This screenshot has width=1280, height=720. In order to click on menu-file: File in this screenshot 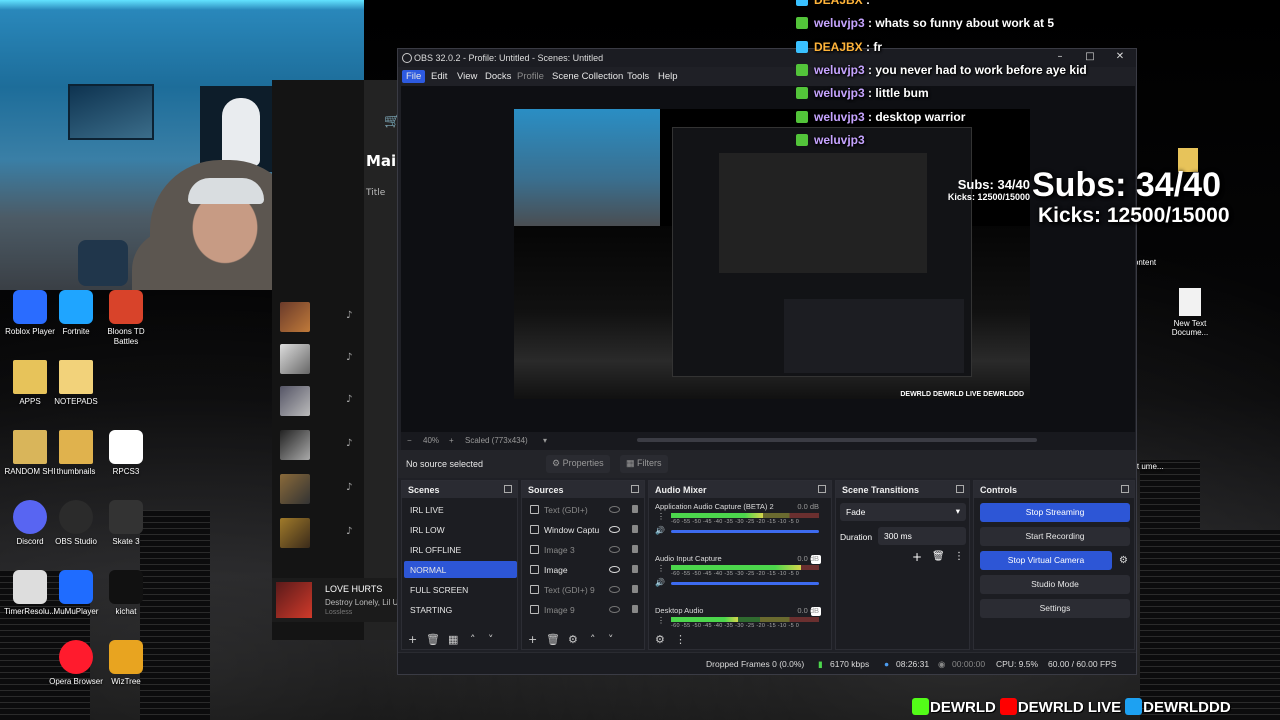, I will do `click(414, 76)`.